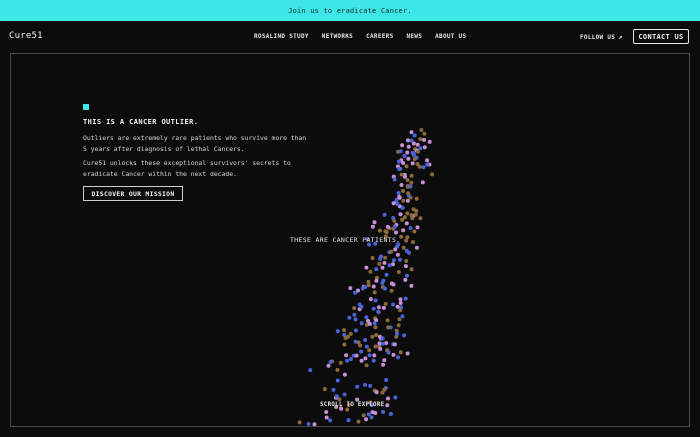  What do you see at coordinates (345, 240) in the screenshot?
I see `patients-label: THESE ARE CANCER PATIENTS.` at bounding box center [345, 240].